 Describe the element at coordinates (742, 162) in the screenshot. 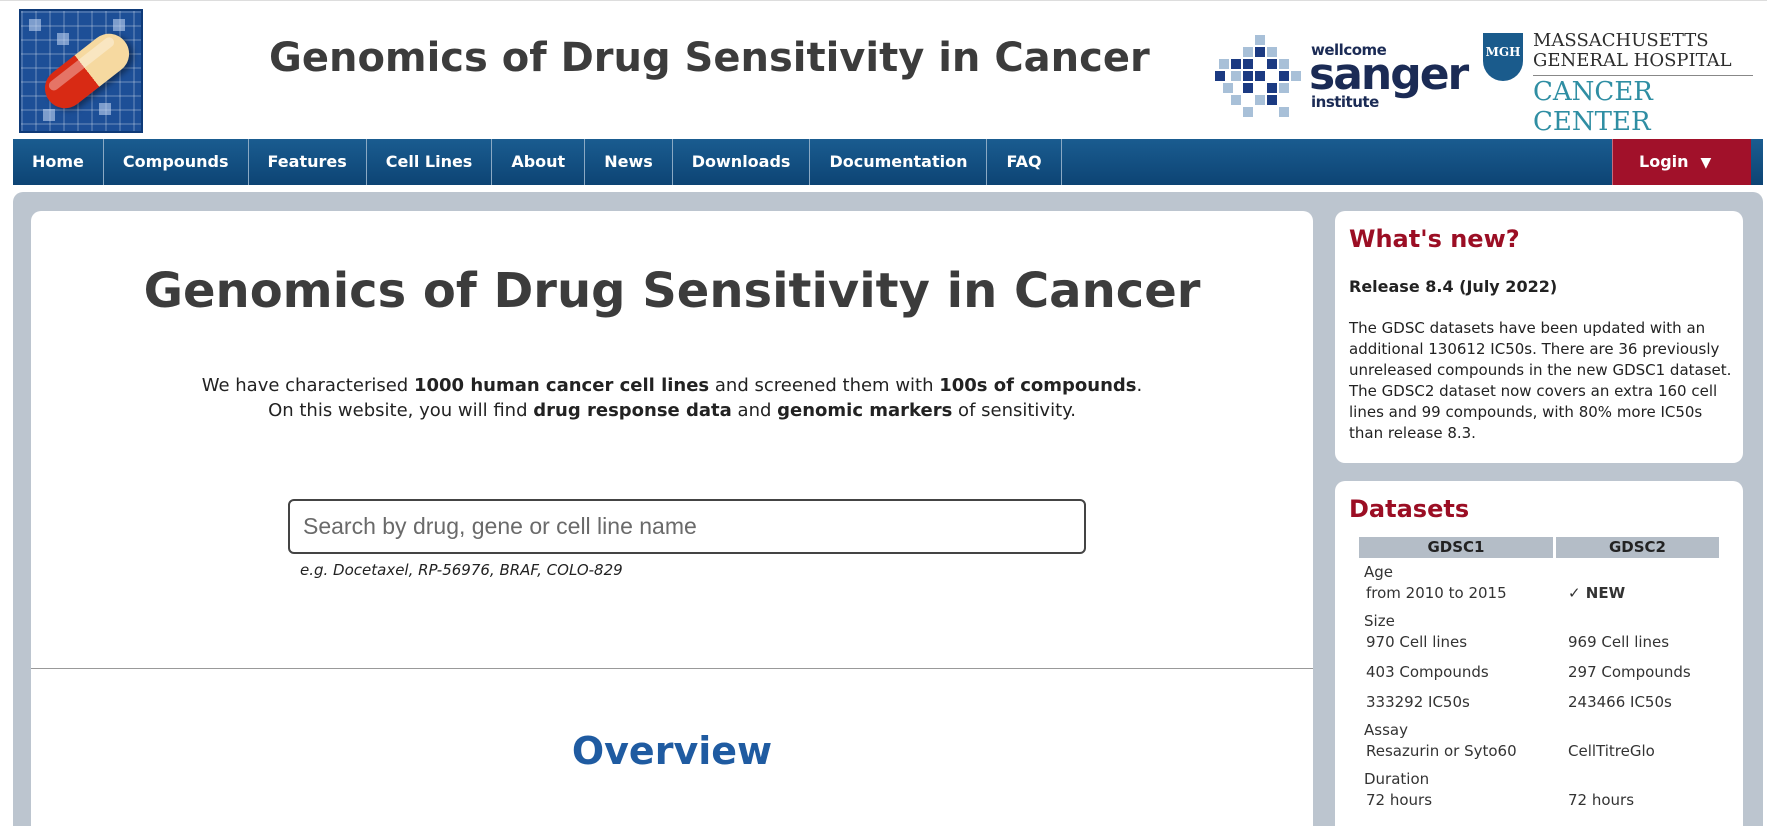

I see `nav-downloads: Downloads` at that location.